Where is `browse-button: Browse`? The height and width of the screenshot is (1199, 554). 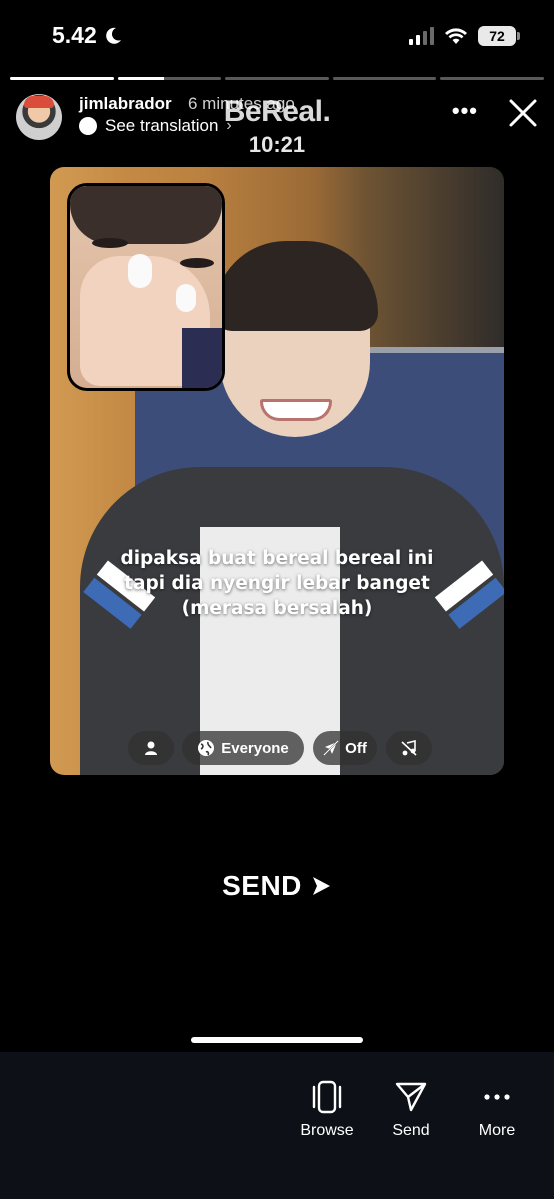
browse-button: Browse is located at coordinates (327, 1110).